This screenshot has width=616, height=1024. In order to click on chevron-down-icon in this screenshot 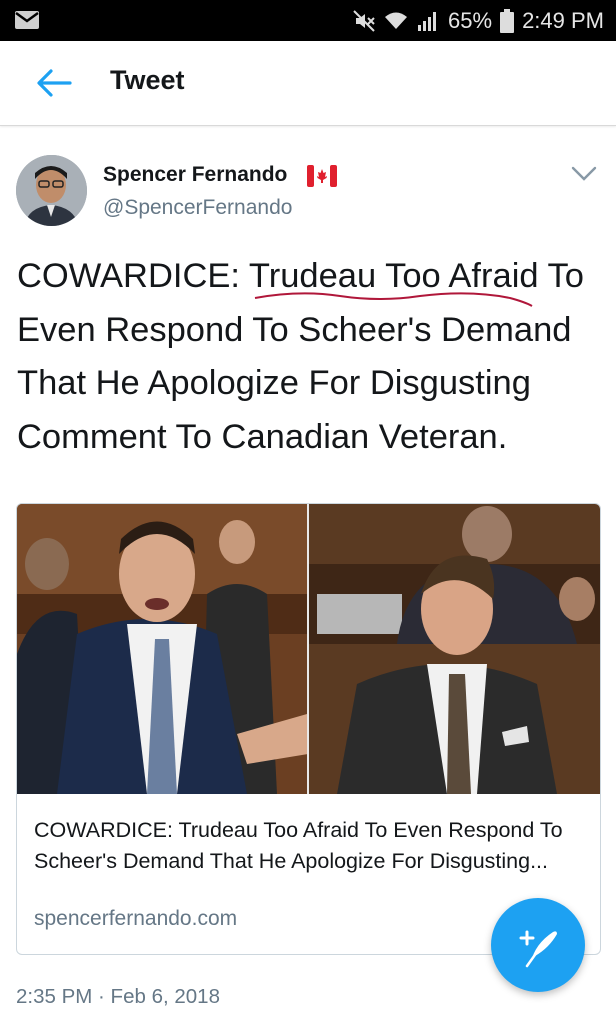, I will do `click(584, 173)`.